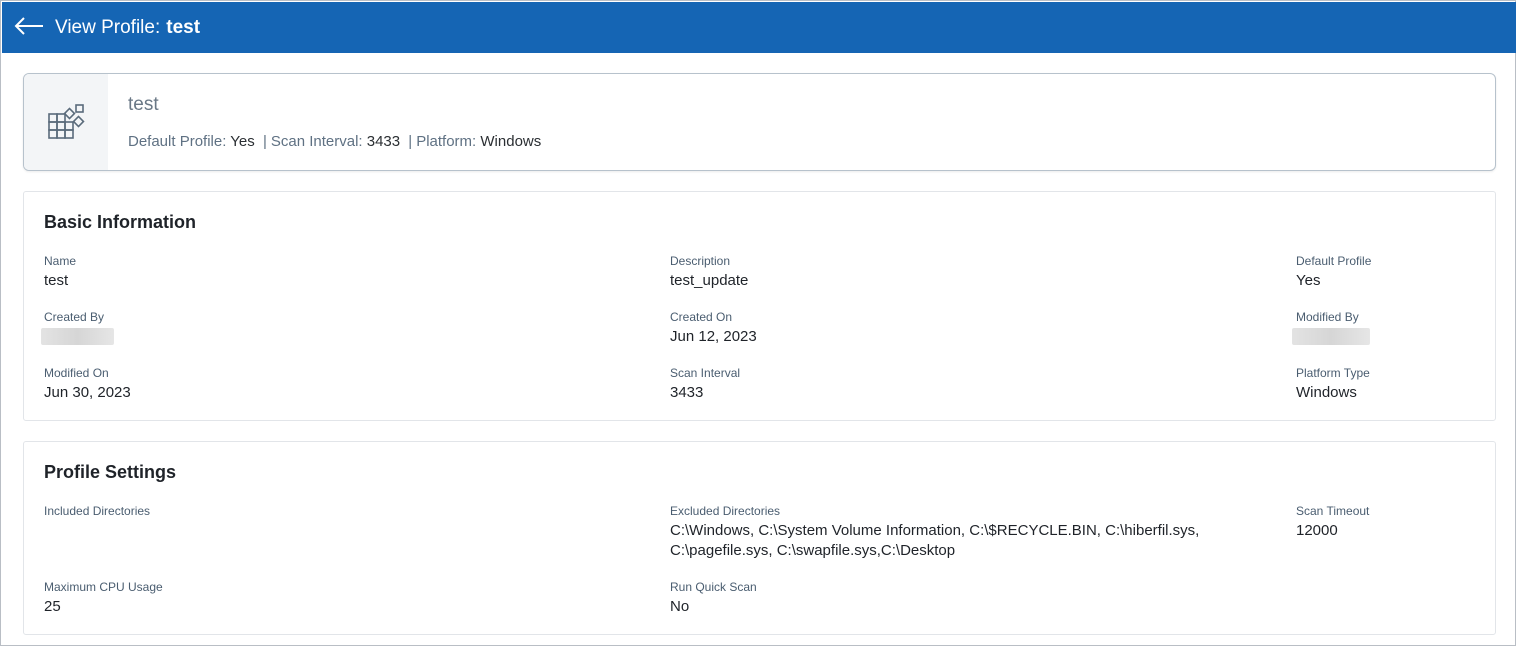  What do you see at coordinates (316, 141) in the screenshot?
I see `scan-interval-label: Scan Interval:` at bounding box center [316, 141].